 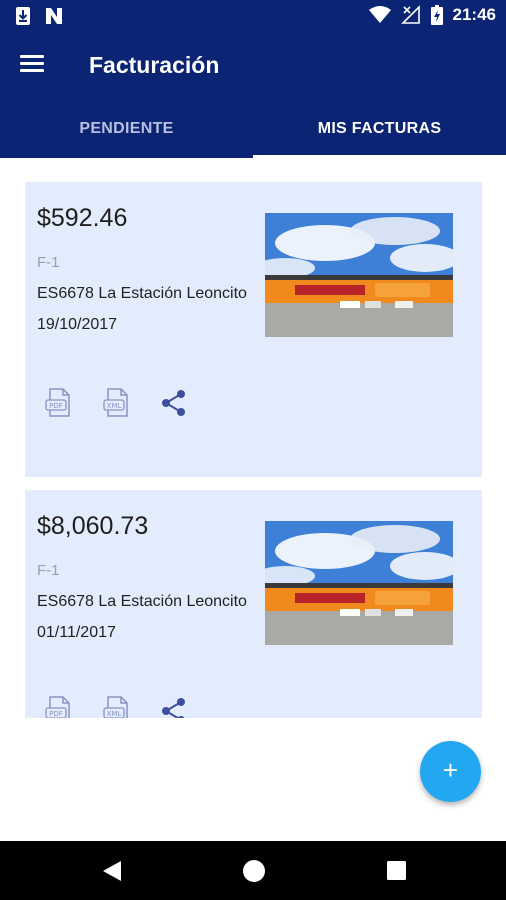 I want to click on tab-pendiente: PENDIENTE, so click(x=126, y=128).